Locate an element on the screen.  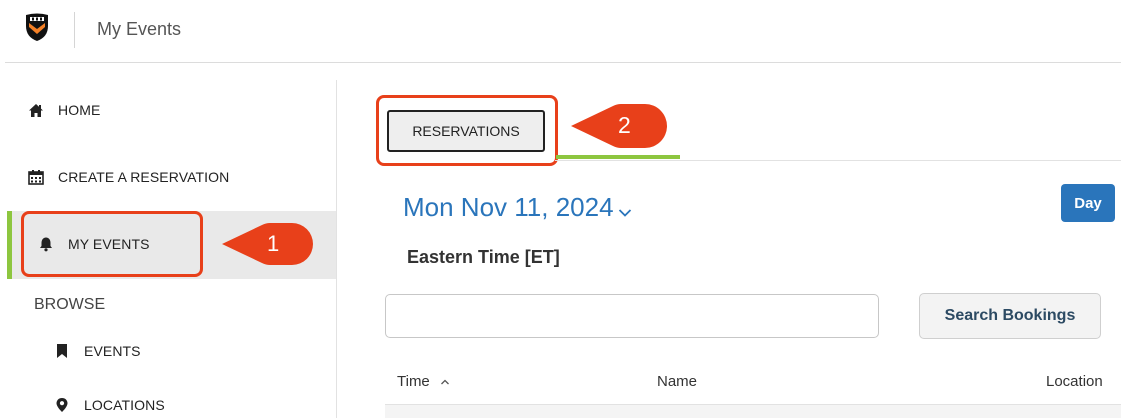
sidebar-item-label: EVENTS is located at coordinates (112, 351).